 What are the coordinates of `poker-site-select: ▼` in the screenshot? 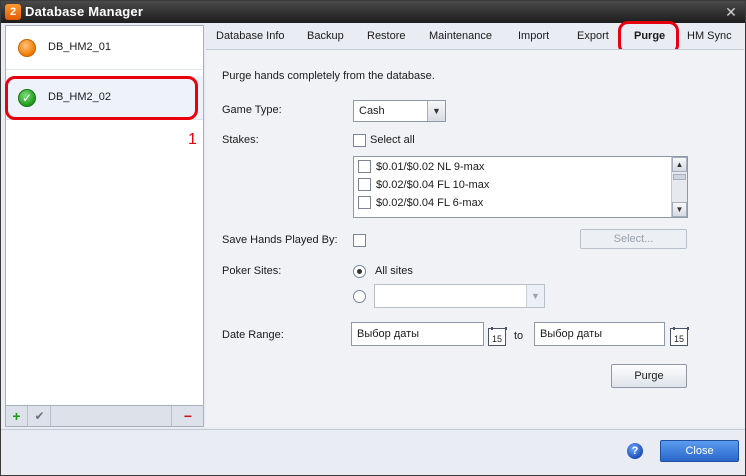 It's located at (459, 296).